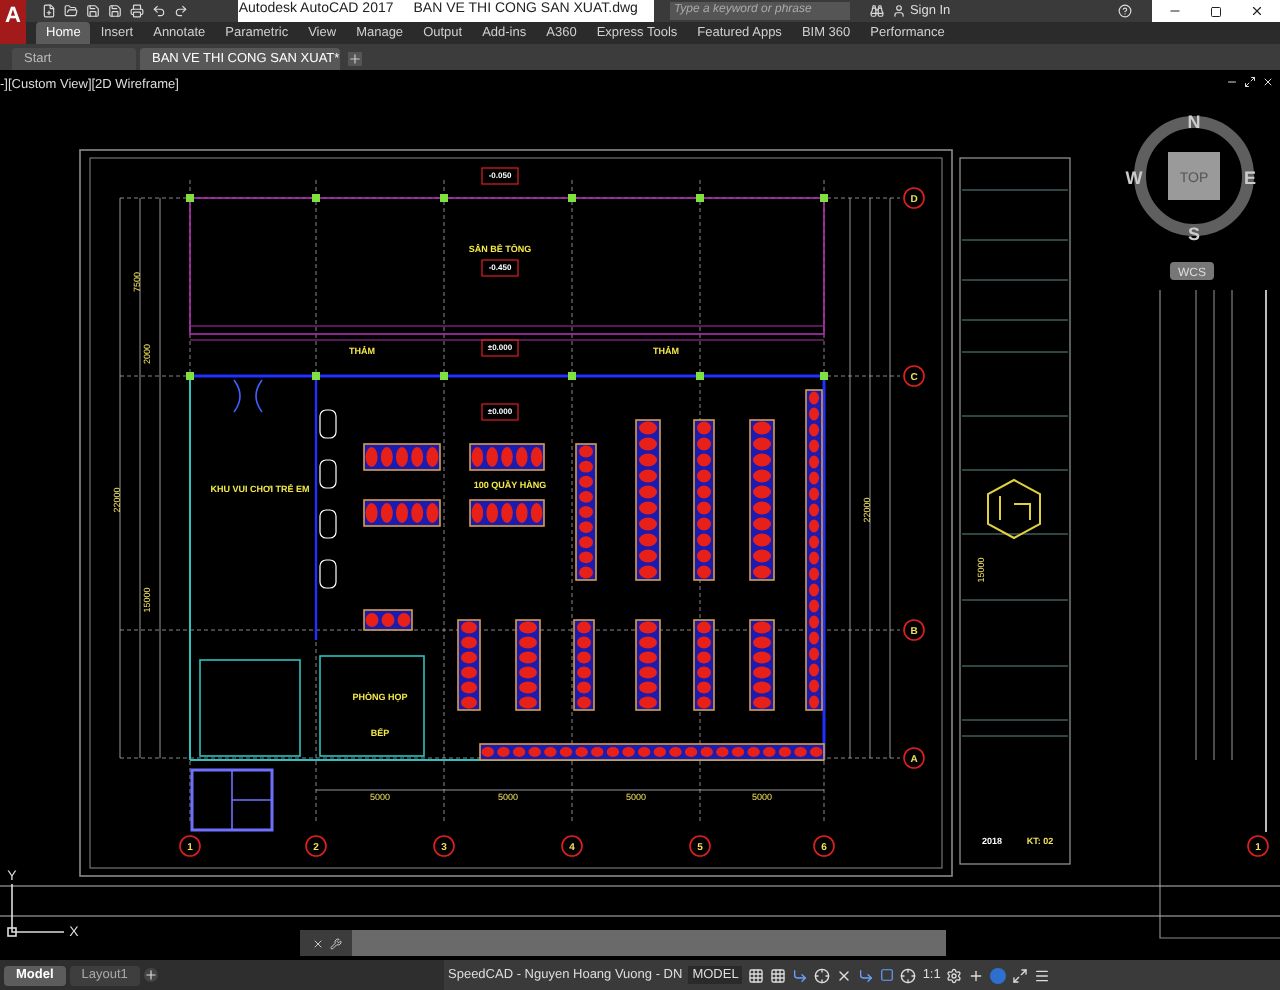  Describe the element at coordinates (150, 975) in the screenshot. I see `new-layout-icon` at that location.